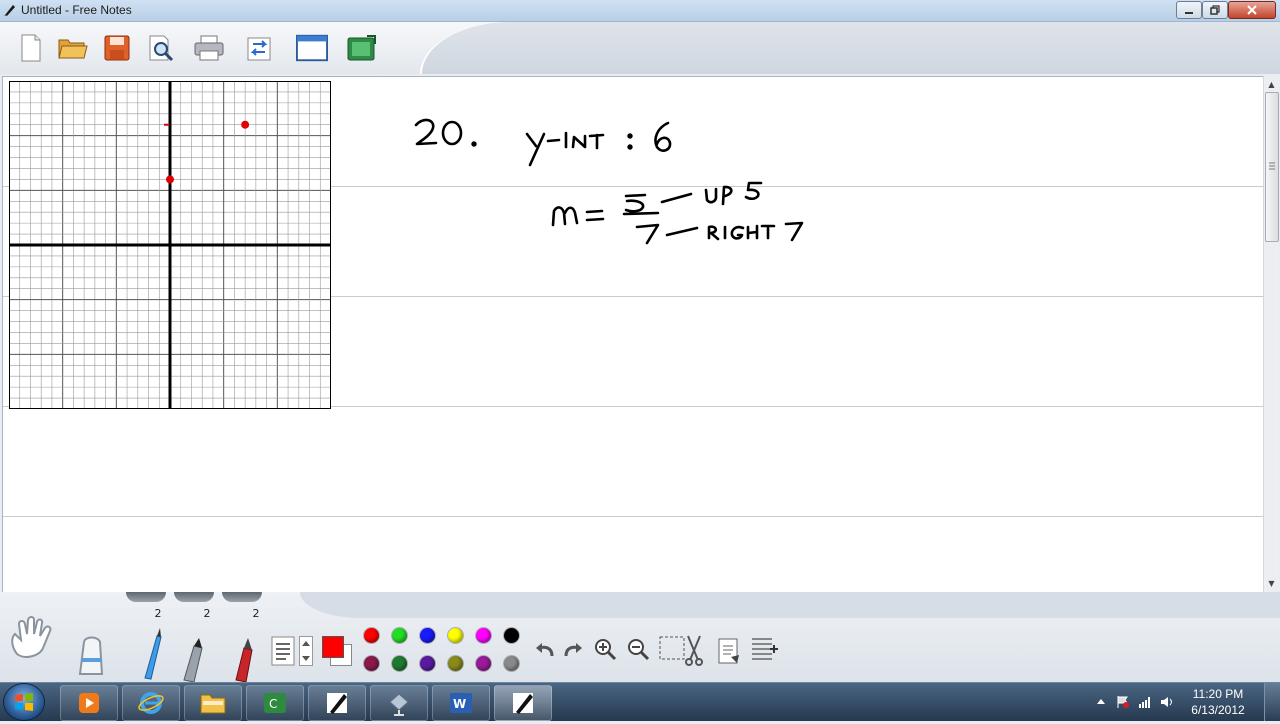 The image size is (1280, 724). I want to click on taskbar-file-explorer, so click(213, 703).